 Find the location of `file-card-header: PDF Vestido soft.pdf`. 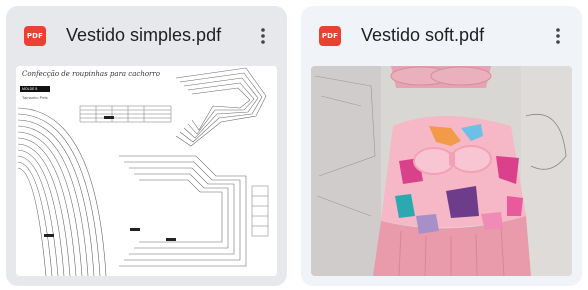

file-card-header: PDF Vestido soft.pdf is located at coordinates (441, 35).